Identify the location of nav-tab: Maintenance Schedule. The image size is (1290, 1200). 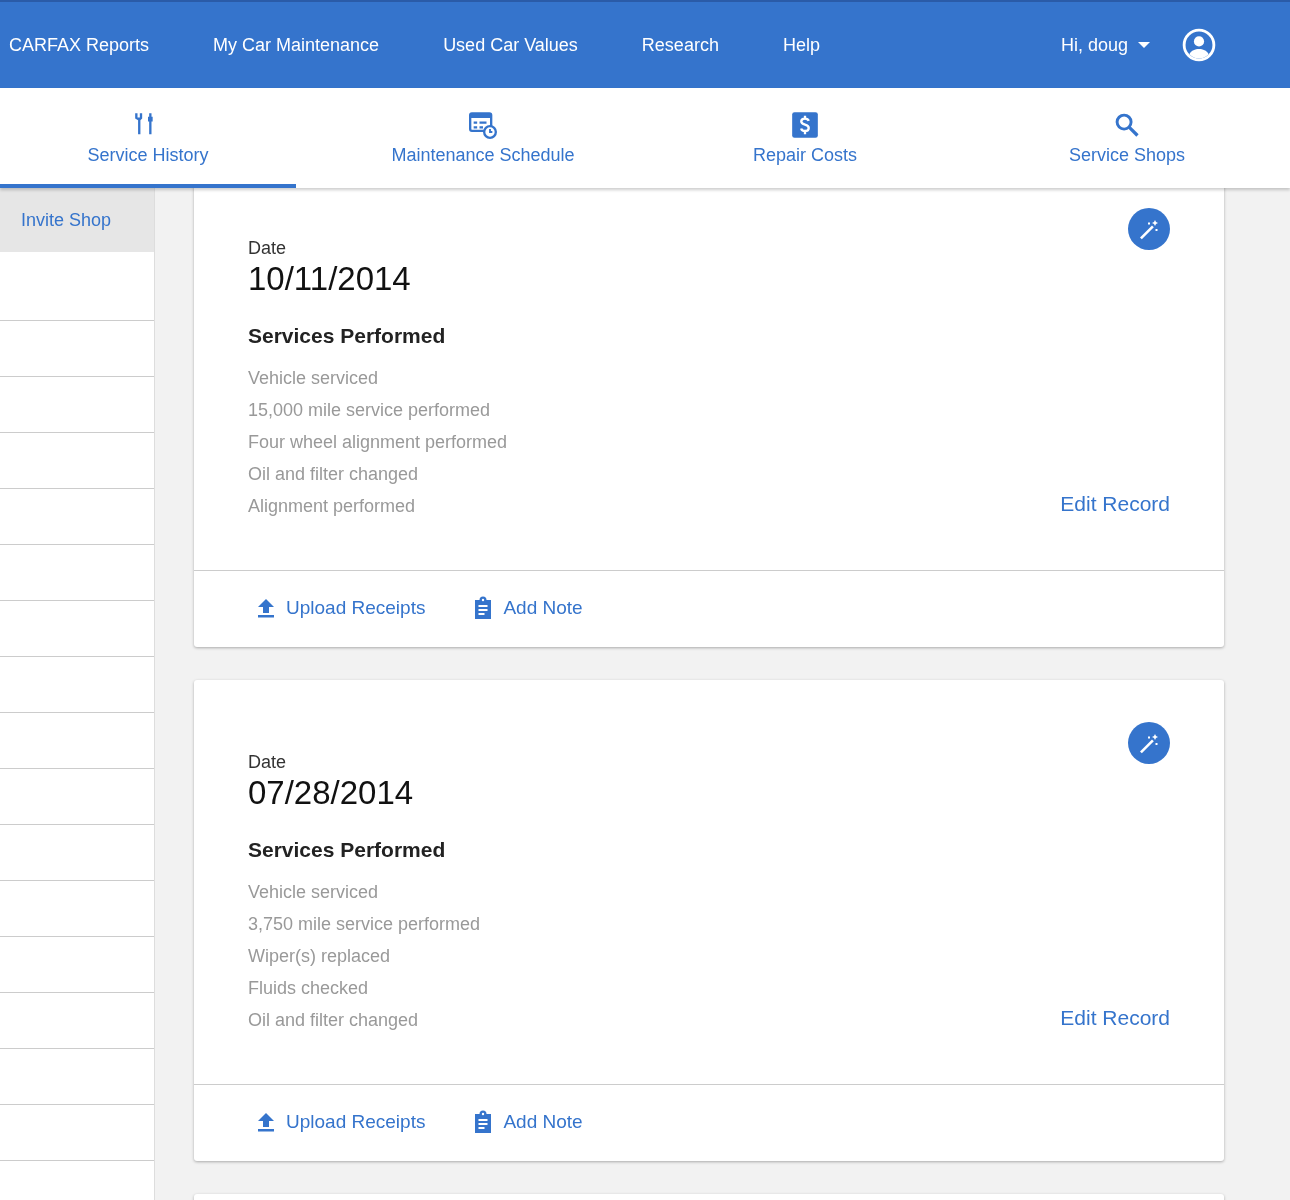
(483, 138).